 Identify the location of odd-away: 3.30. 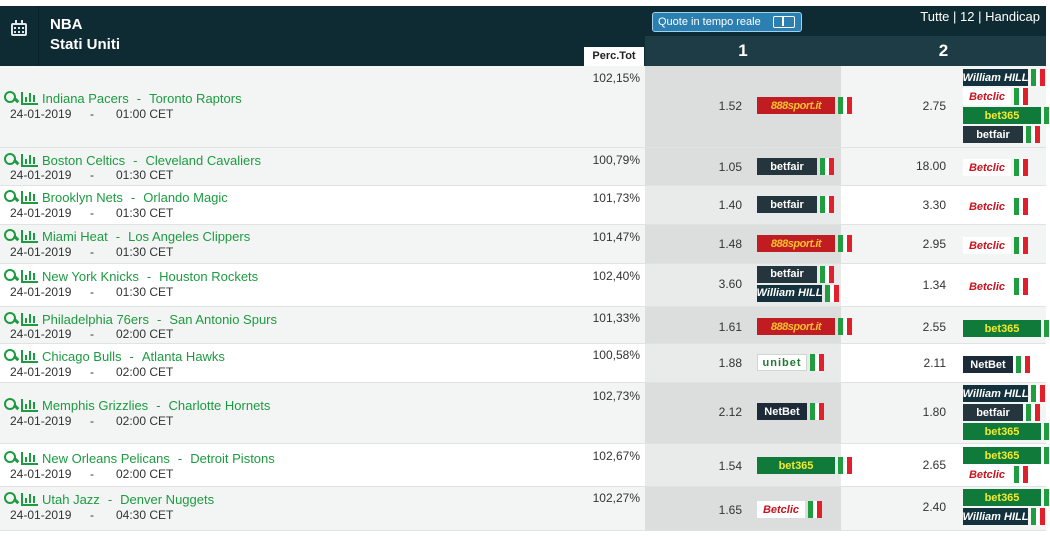
(926, 205).